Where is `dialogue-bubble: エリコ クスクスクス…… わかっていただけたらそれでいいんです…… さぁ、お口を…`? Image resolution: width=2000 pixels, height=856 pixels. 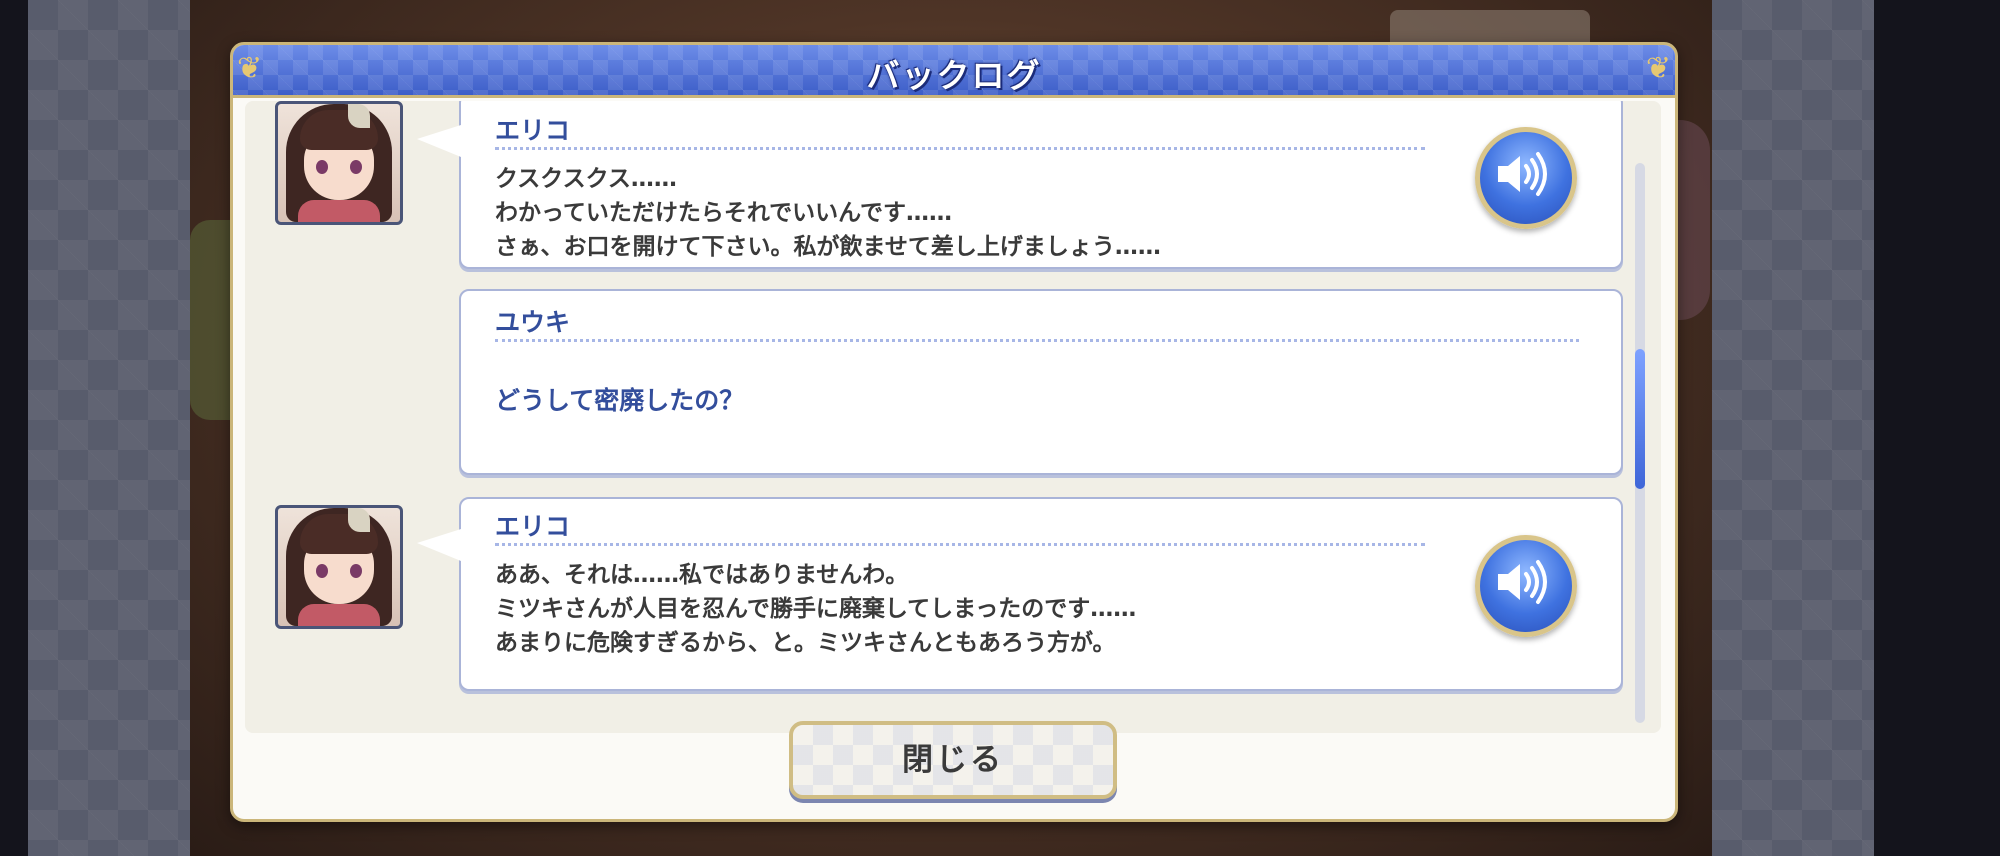 dialogue-bubble: エリコ クスクスクス…… わかっていただけたらそれでいいんです…… さぁ、お口を… is located at coordinates (1020, 185).